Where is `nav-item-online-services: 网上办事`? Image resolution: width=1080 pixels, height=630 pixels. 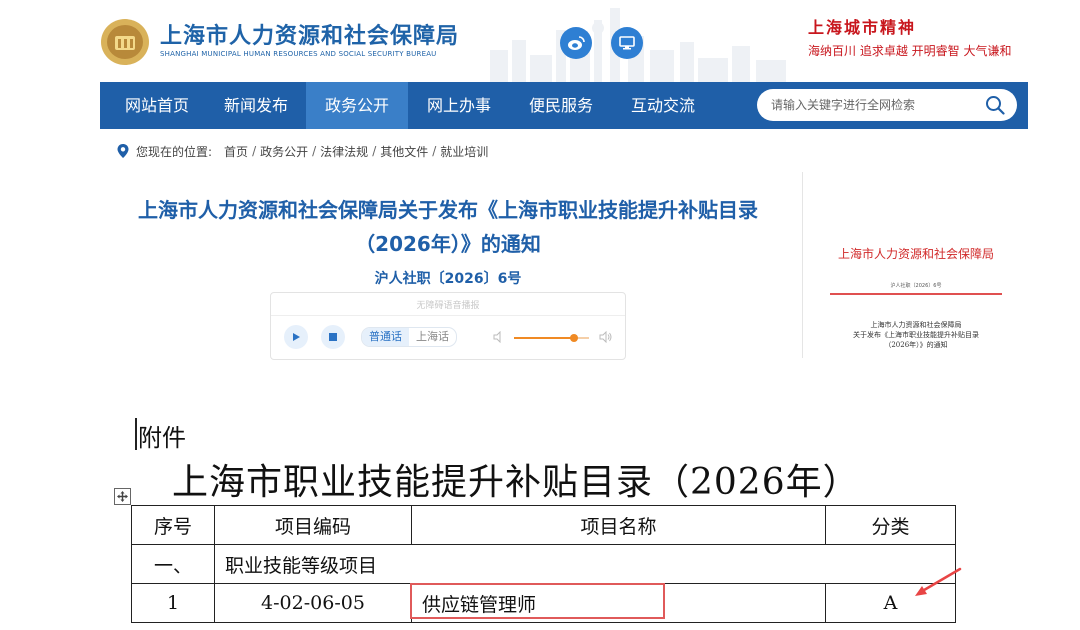 nav-item-online-services: 网上办事 is located at coordinates (459, 105).